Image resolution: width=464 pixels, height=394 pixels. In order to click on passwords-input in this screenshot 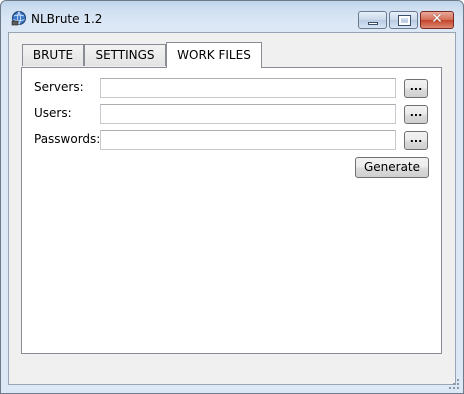, I will do `click(248, 140)`.